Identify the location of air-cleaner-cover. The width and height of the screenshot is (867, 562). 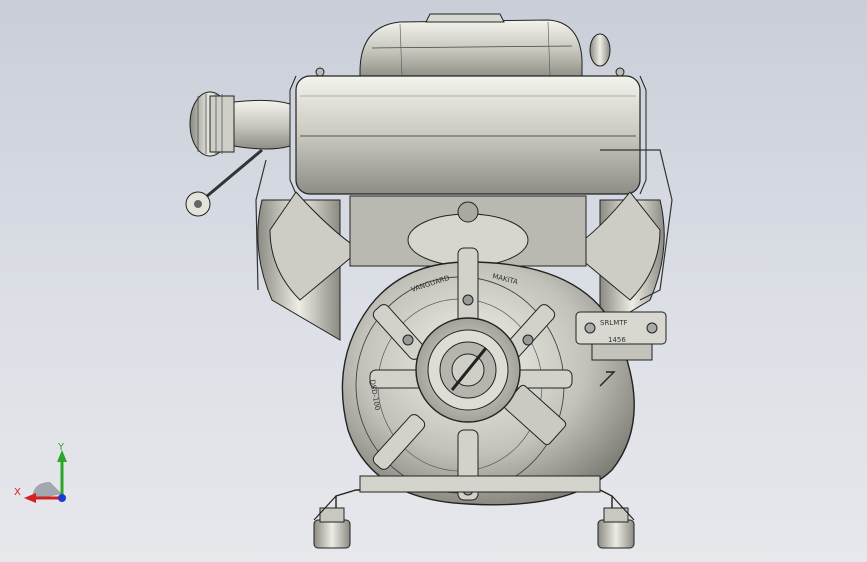
(485, 46).